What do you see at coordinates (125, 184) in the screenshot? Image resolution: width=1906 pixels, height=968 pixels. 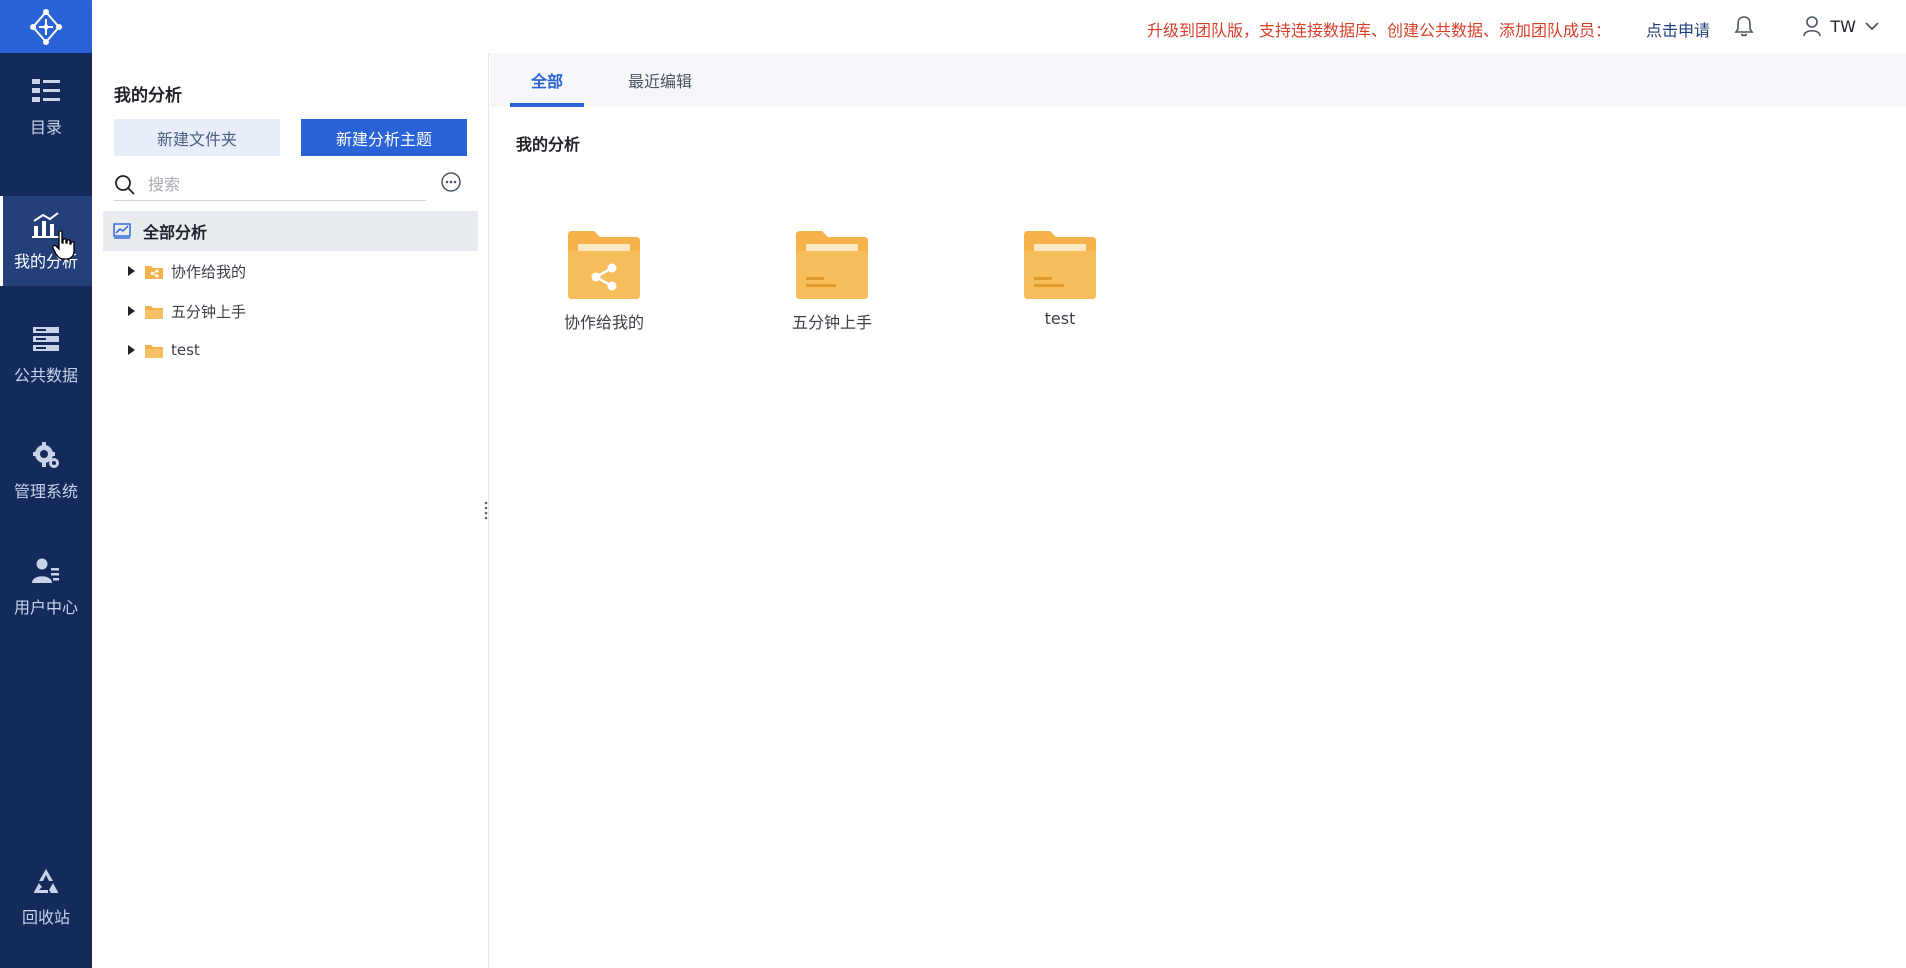 I see `search-icon` at bounding box center [125, 184].